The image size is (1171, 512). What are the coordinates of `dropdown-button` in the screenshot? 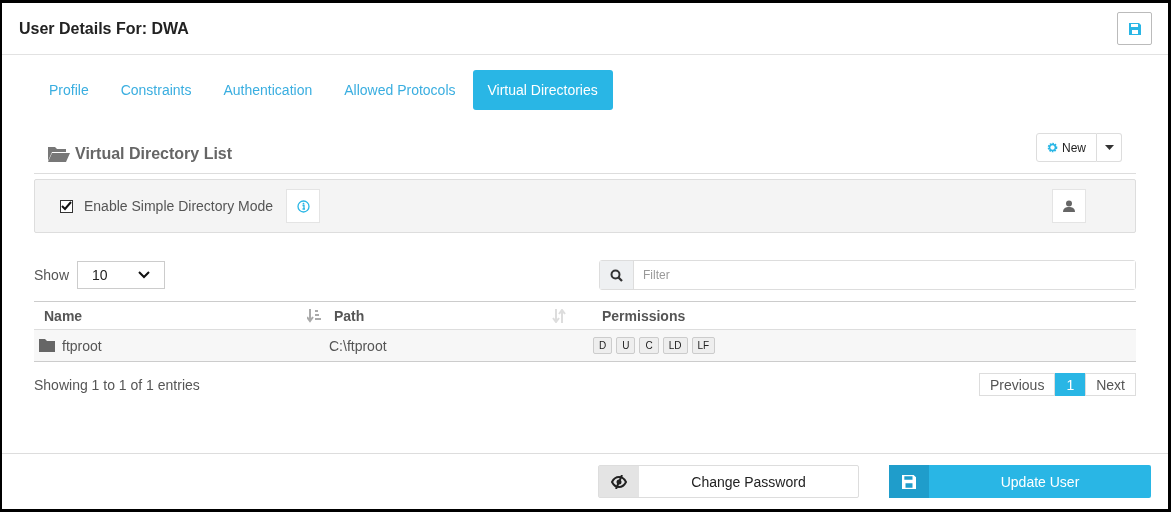 It's located at (1109, 147).